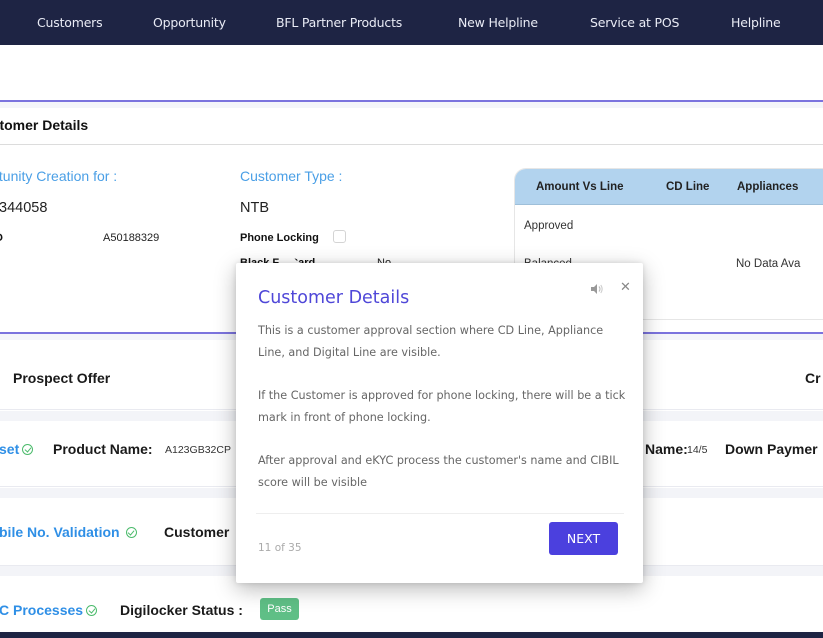 The height and width of the screenshot is (638, 823). I want to click on header-appliances: Appliances, so click(768, 187).